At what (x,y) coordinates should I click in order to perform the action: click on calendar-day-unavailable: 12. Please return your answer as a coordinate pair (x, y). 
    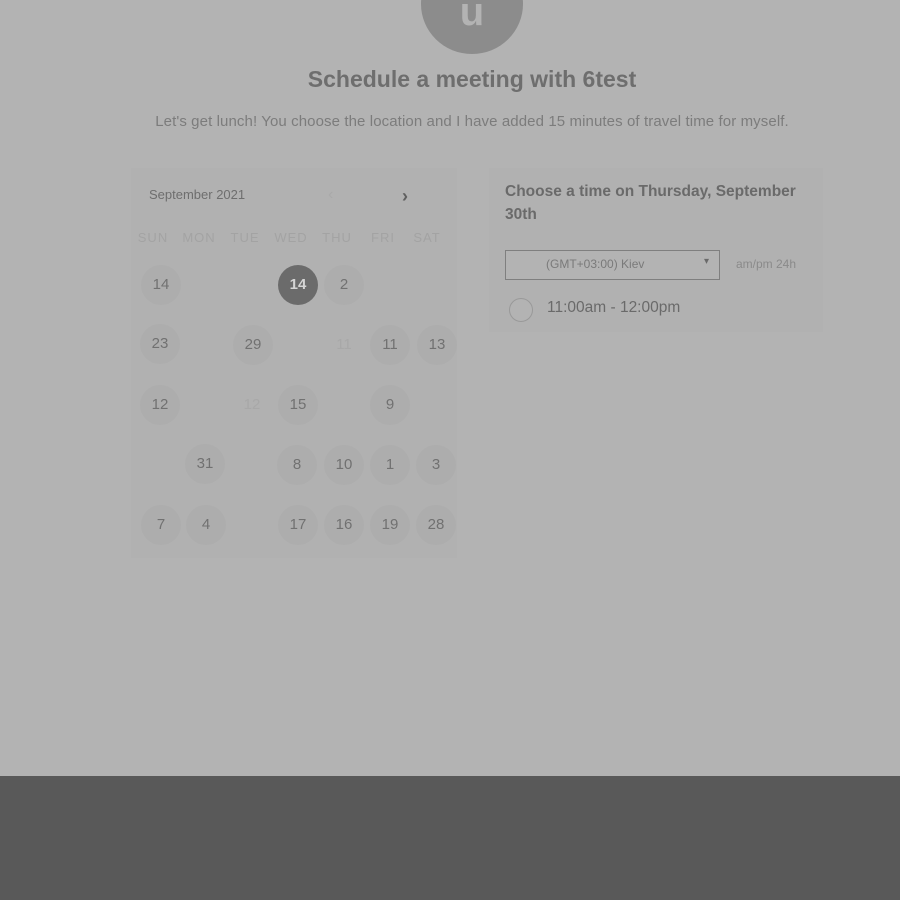
    Looking at the image, I should click on (252, 404).